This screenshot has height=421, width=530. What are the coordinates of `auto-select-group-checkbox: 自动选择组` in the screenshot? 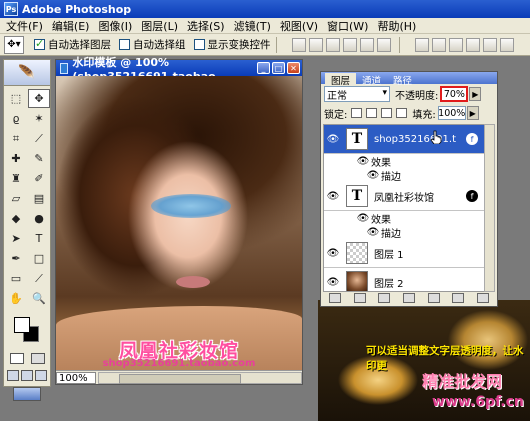 It's located at (152, 44).